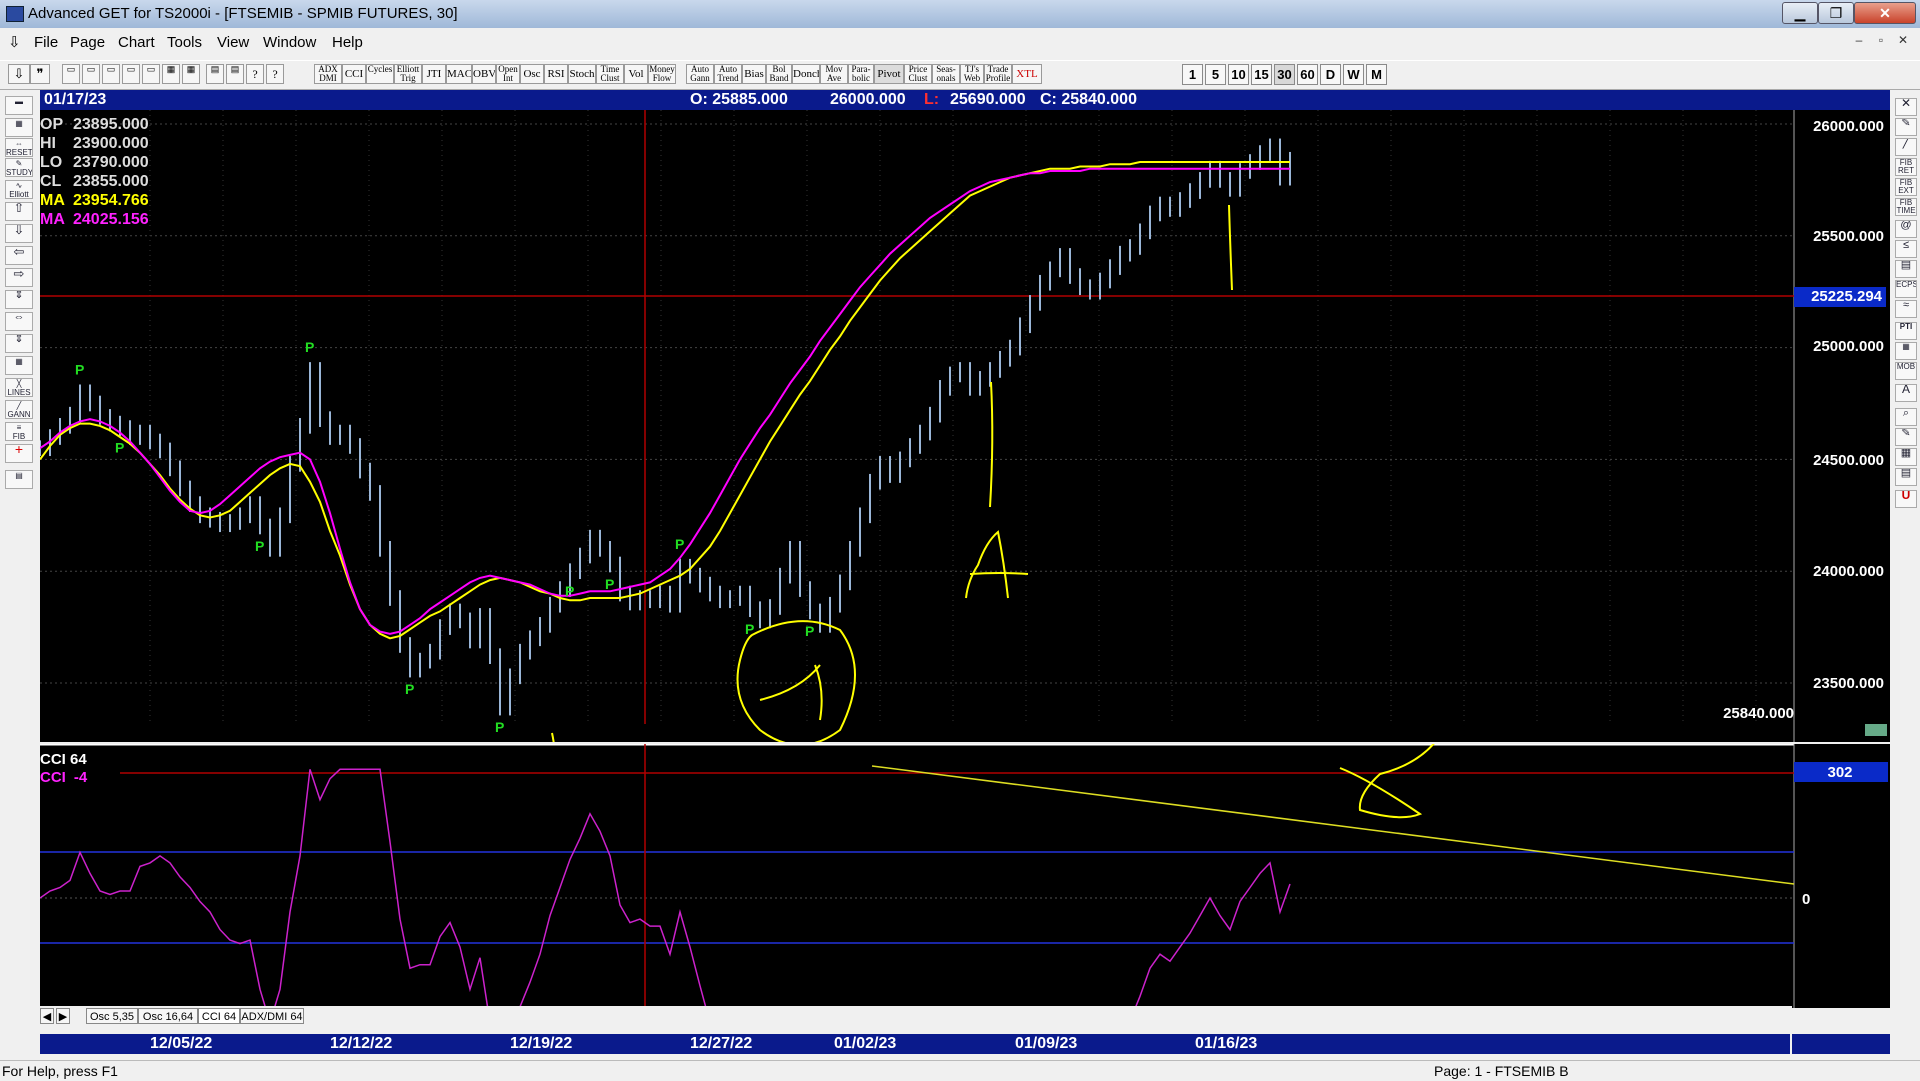  I want to click on close-tool-icon: ✕, so click(1906, 107).